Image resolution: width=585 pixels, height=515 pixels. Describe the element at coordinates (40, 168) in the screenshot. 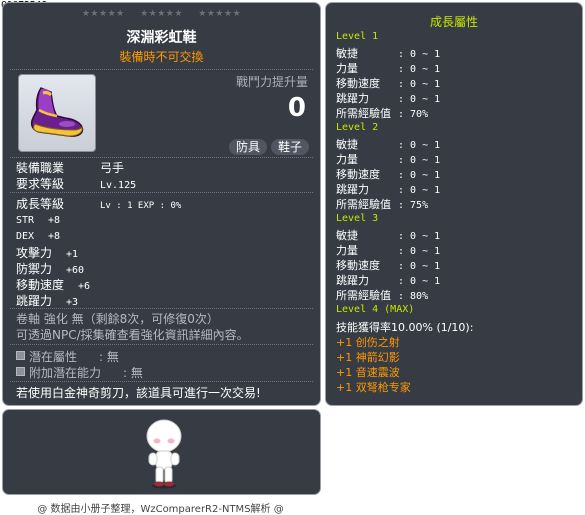

I see `required-job-label: 裝備職業` at that location.